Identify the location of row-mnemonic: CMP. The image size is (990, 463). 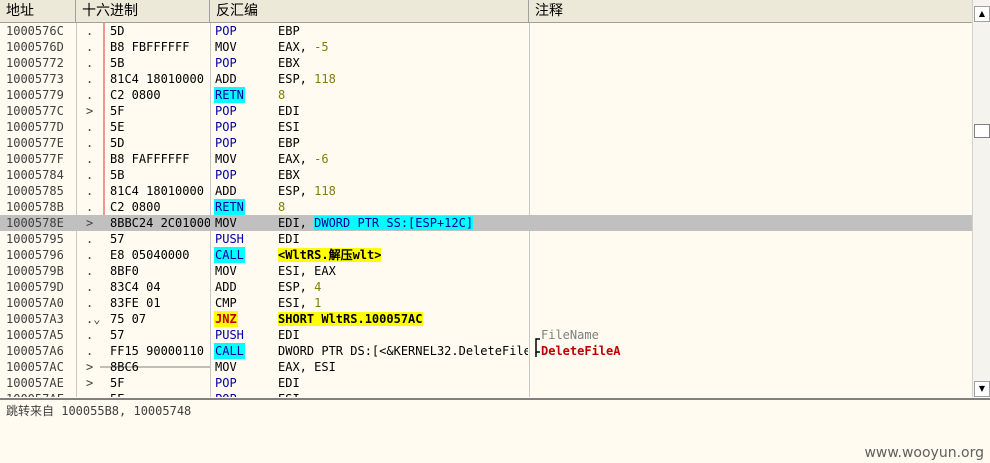
(244, 303).